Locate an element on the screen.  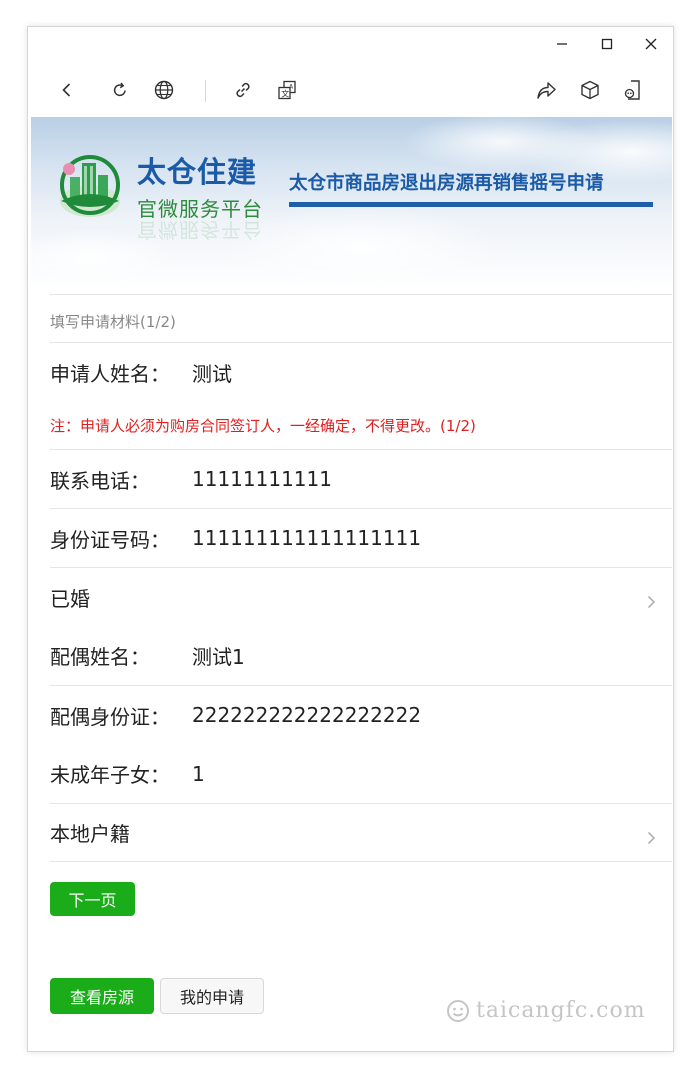
back-icon is located at coordinates (67, 90).